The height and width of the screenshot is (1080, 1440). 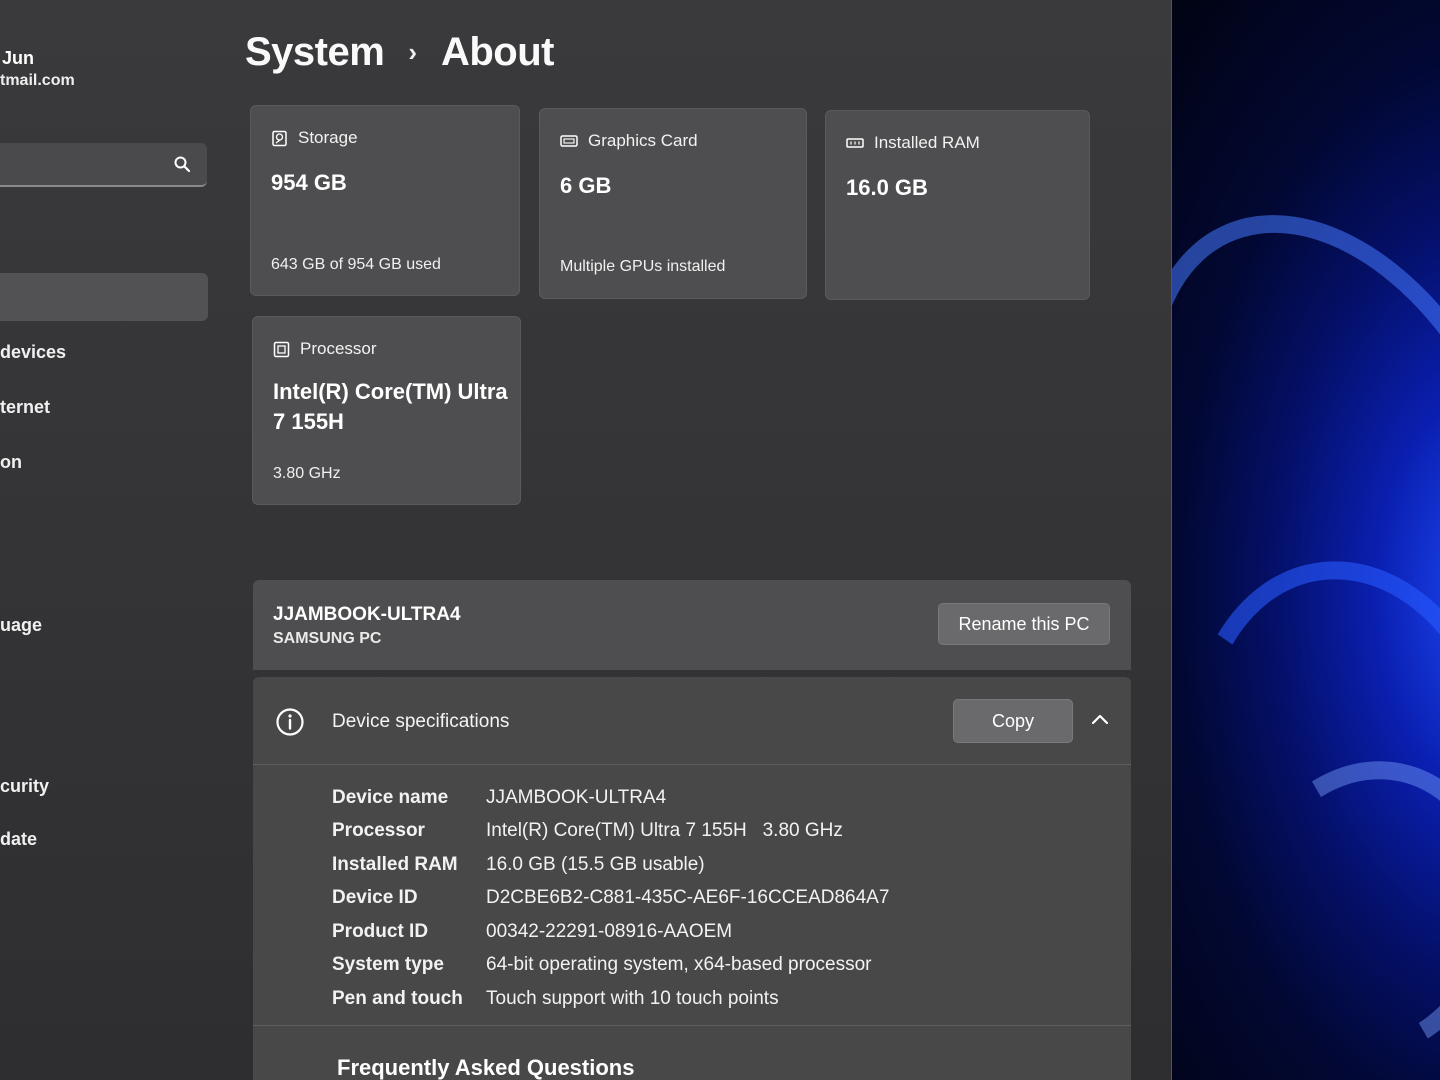 What do you see at coordinates (315, 52) in the screenshot?
I see `breadcrumb-system: System` at bounding box center [315, 52].